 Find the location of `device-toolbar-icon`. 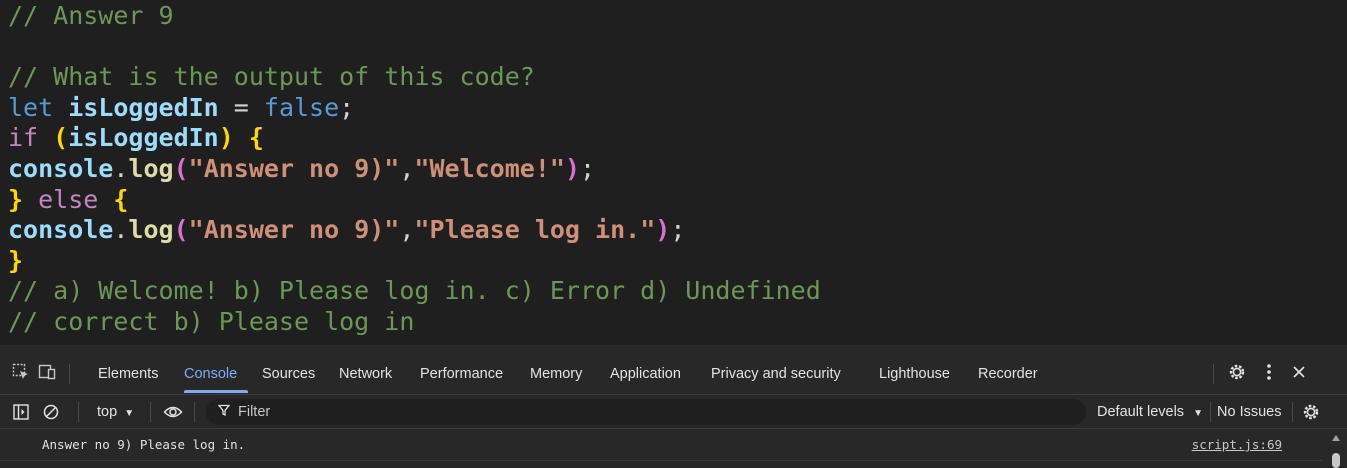

device-toolbar-icon is located at coordinates (47, 372).